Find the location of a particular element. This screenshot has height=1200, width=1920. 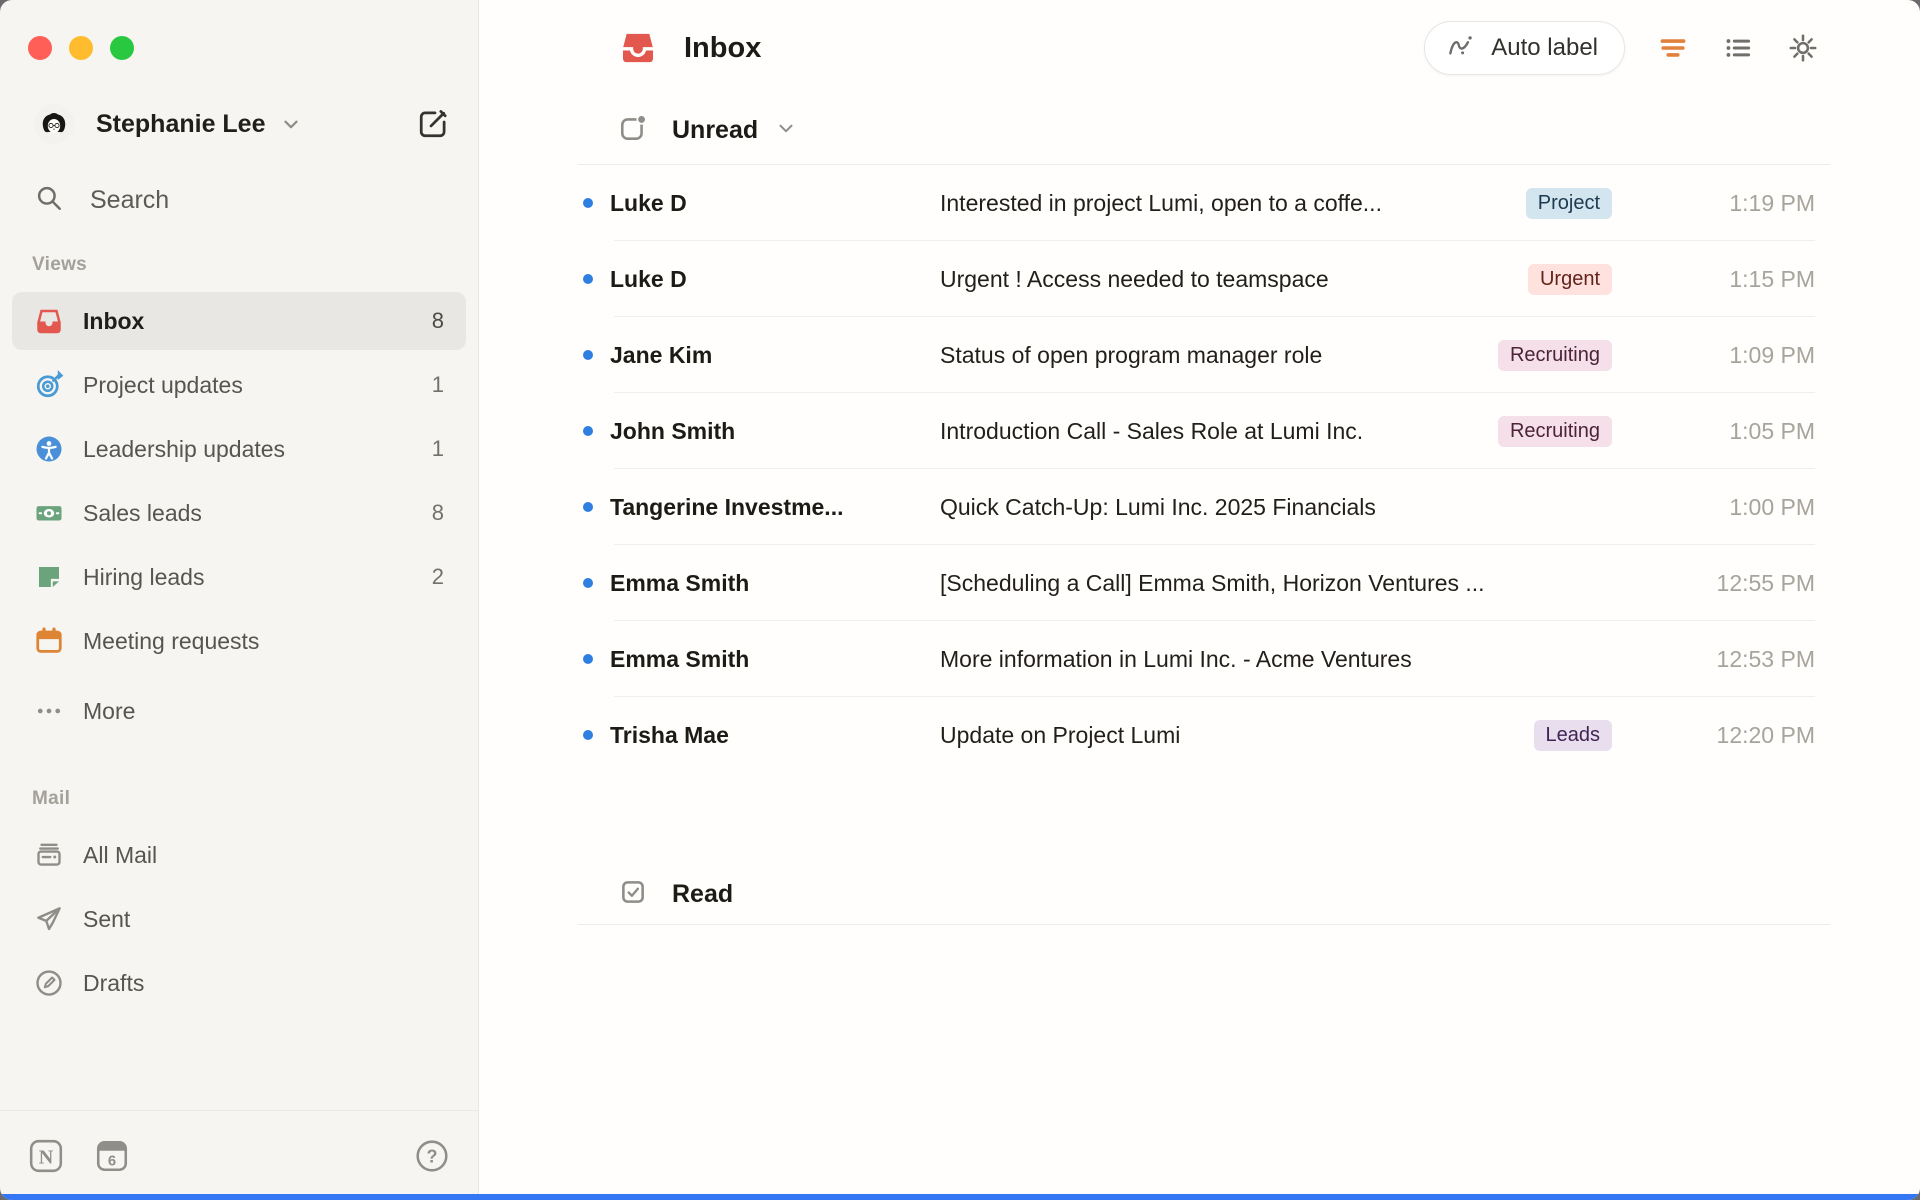

calendar-app-button: 6 is located at coordinates (112, 1156).